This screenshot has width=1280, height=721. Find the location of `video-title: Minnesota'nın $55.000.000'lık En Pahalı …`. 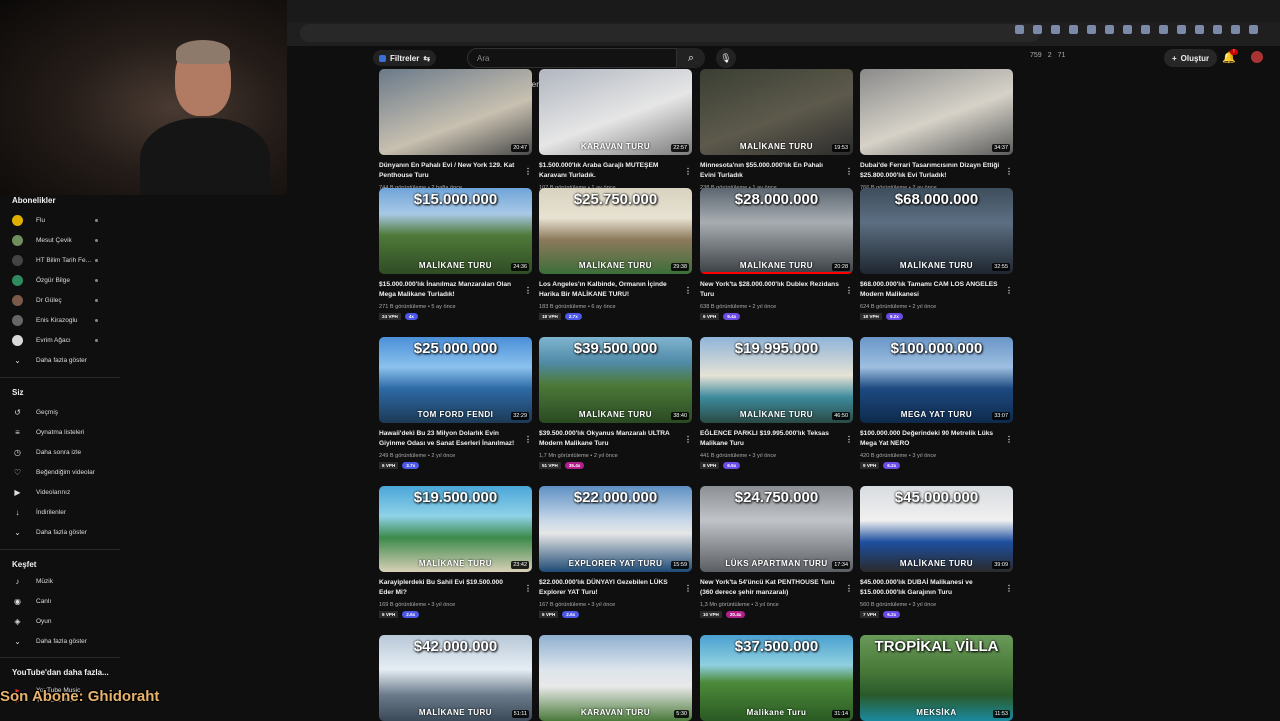

video-title: Minnesota'nın $55.000.000'lık En Pahalı … is located at coordinates (770, 171).